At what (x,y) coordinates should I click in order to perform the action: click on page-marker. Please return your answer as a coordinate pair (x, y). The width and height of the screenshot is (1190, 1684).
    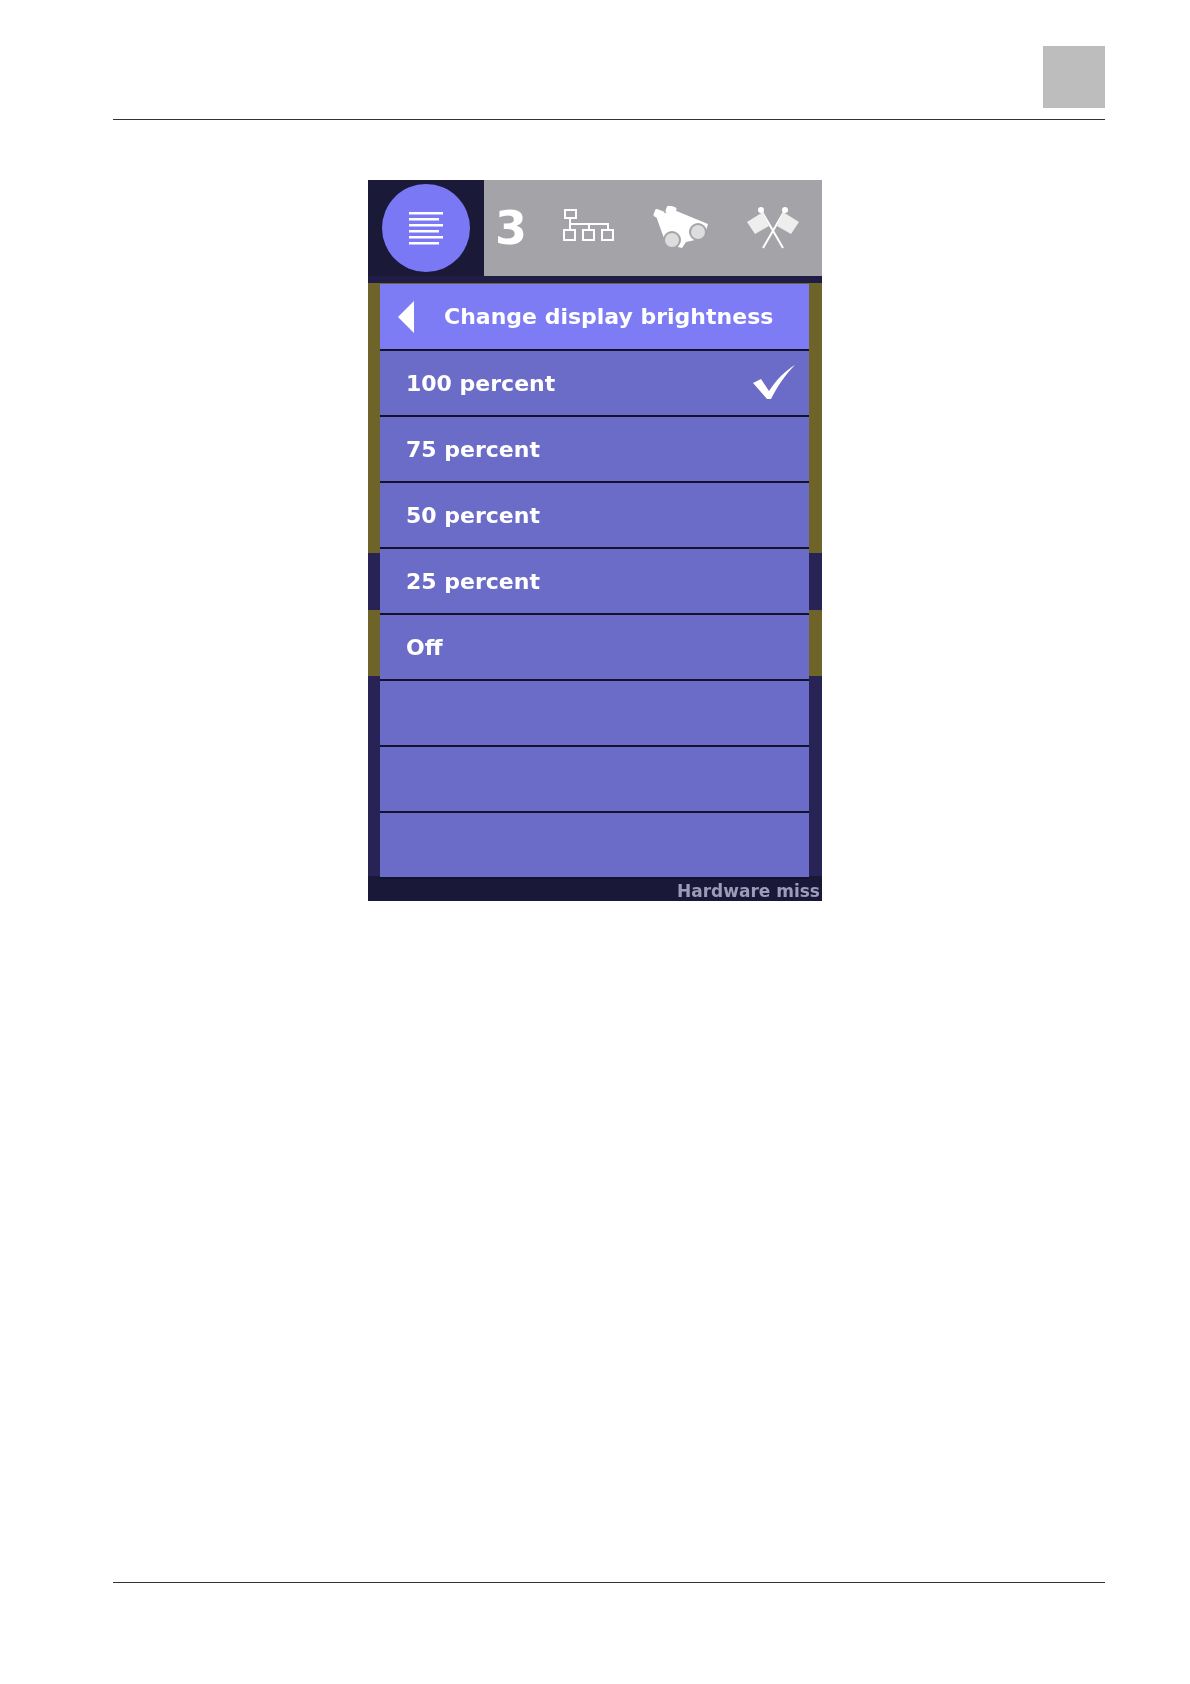
    Looking at the image, I should click on (1074, 77).